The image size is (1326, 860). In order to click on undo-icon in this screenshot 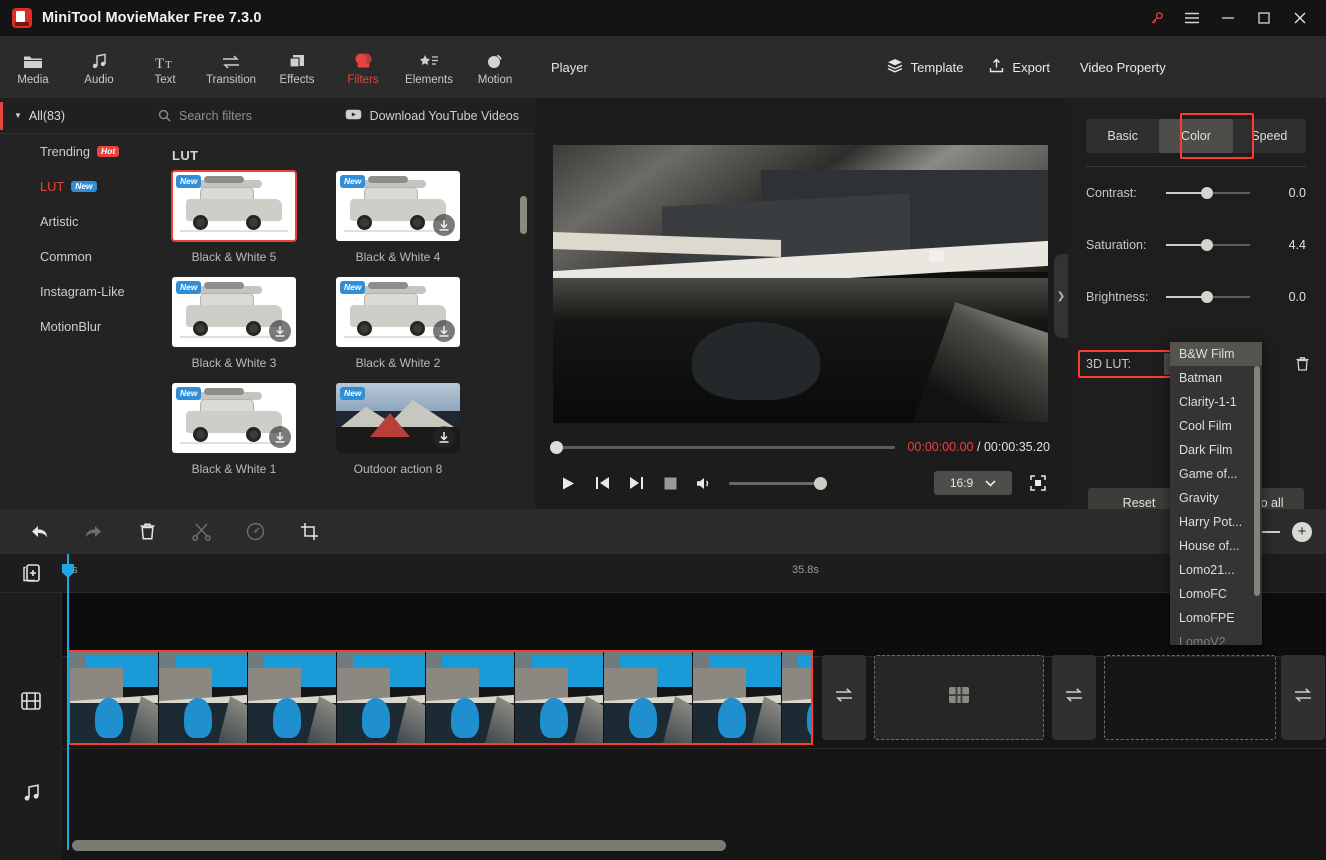, I will do `click(39, 531)`.